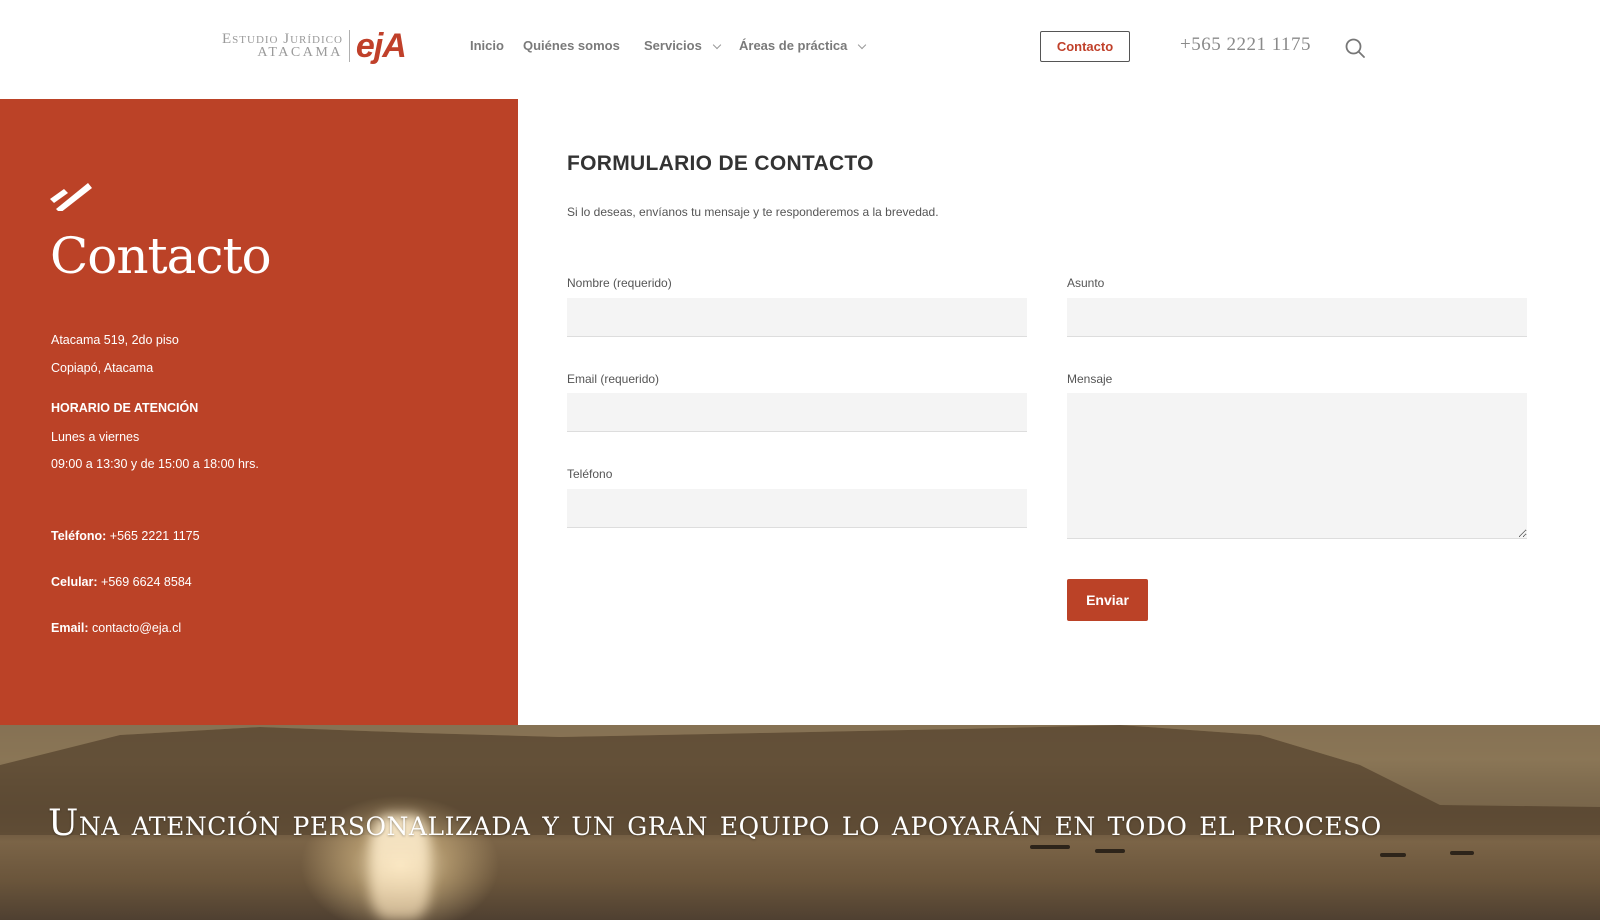  I want to click on slash-mark-icon, so click(71, 197).